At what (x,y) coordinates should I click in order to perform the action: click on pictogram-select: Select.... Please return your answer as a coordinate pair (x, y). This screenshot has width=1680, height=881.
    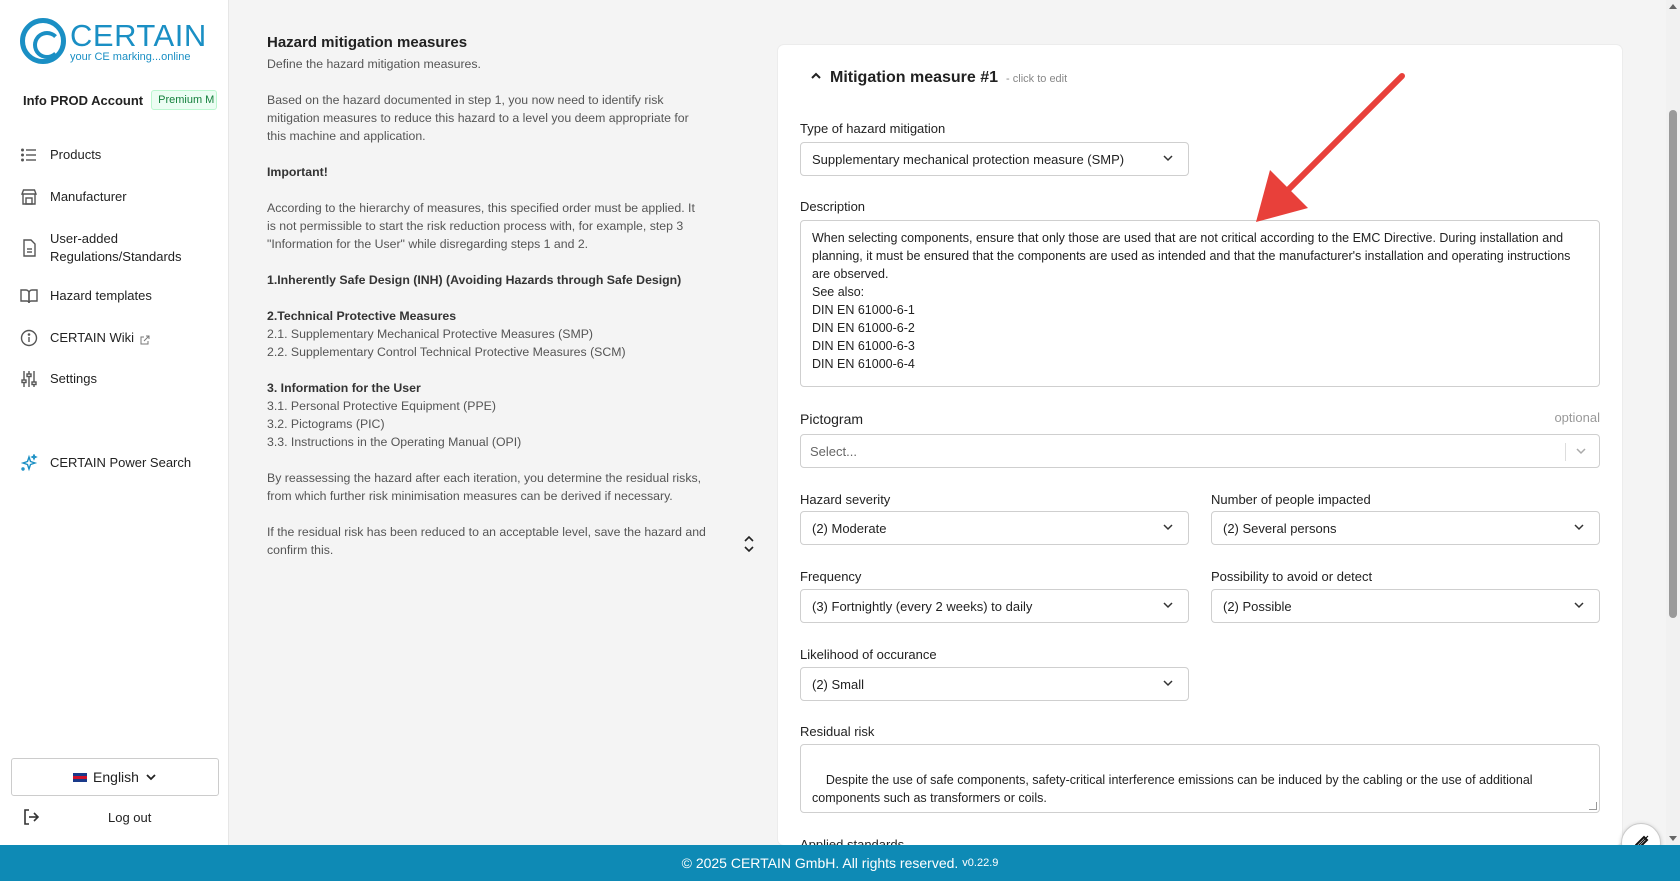
    Looking at the image, I should click on (1200, 451).